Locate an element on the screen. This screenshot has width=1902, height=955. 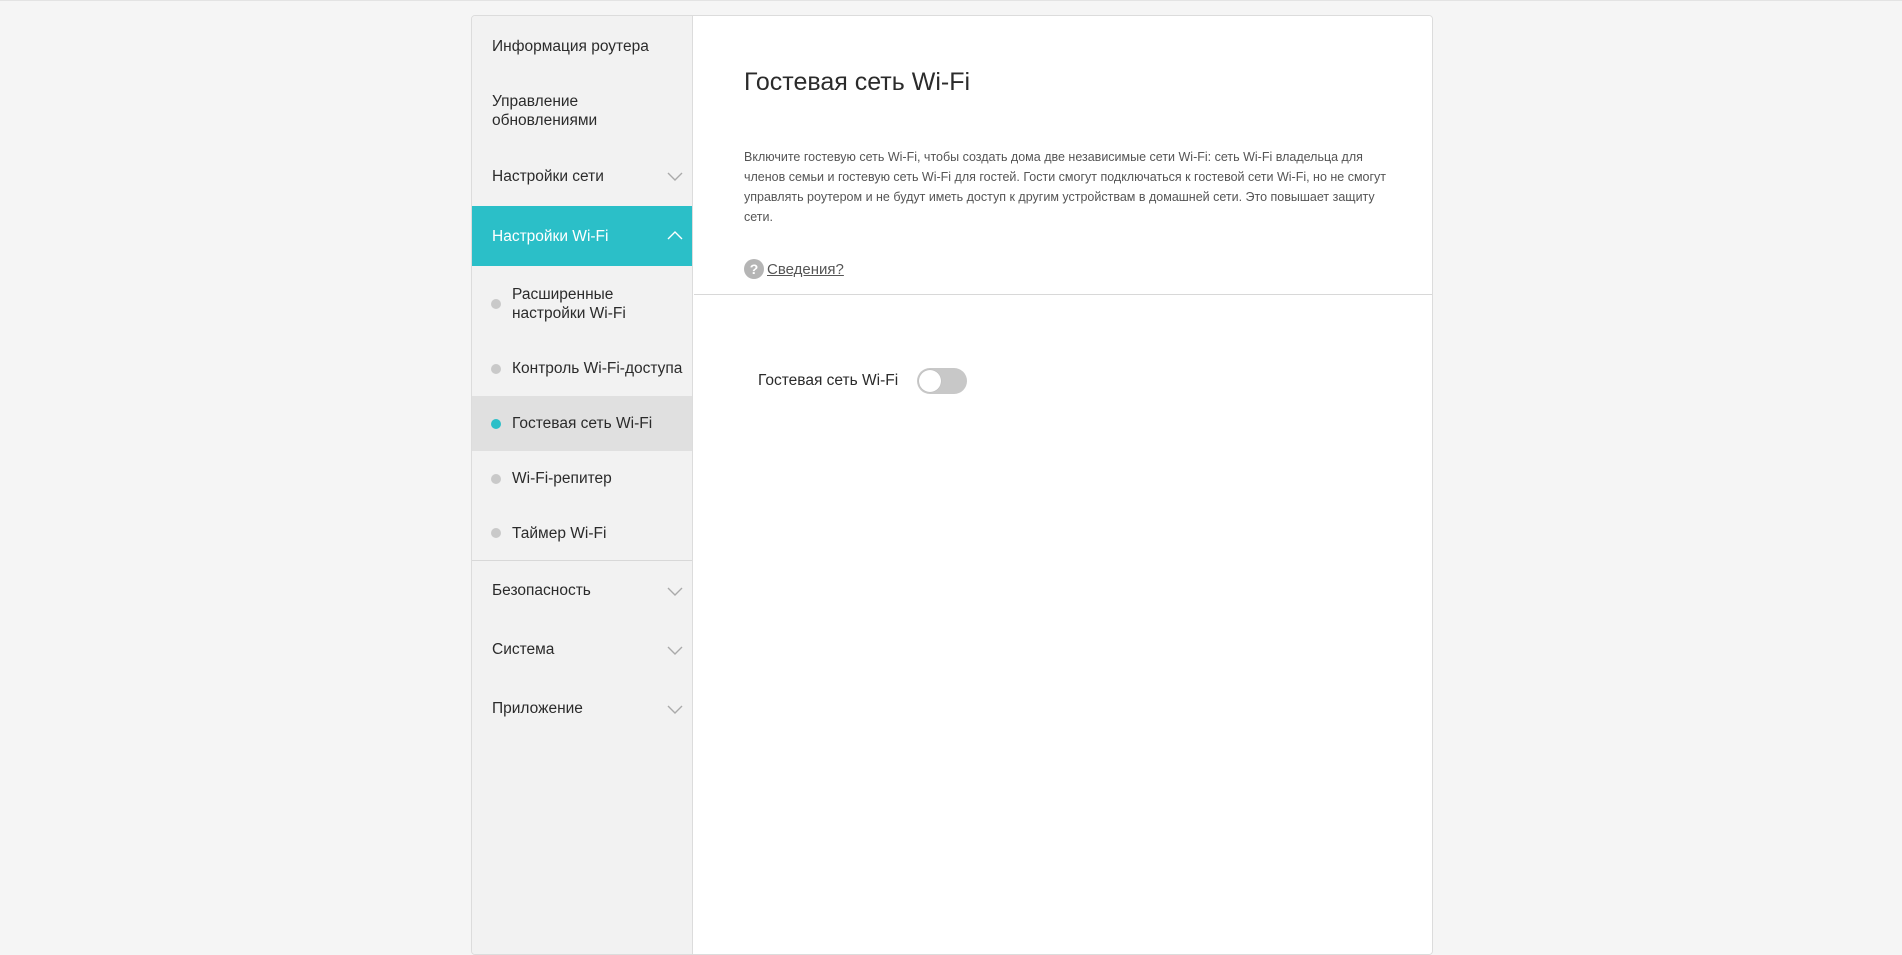
sidebar-item-network-settings: Настройки сети is located at coordinates (582, 176).